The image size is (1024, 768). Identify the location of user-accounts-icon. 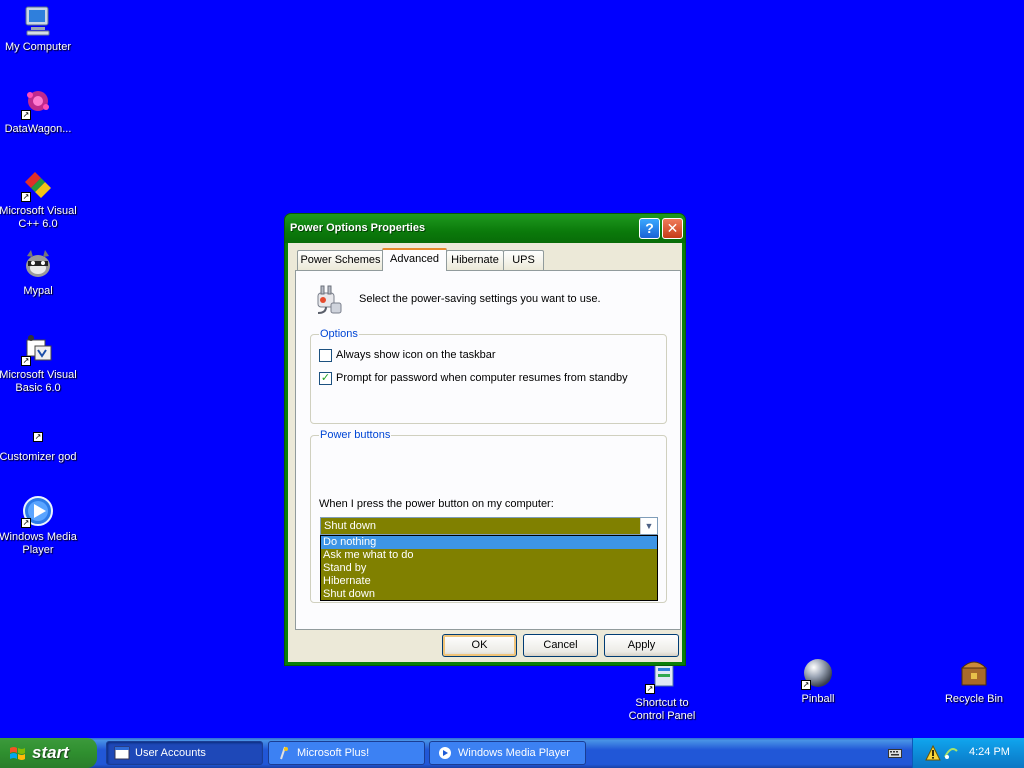
(122, 753).